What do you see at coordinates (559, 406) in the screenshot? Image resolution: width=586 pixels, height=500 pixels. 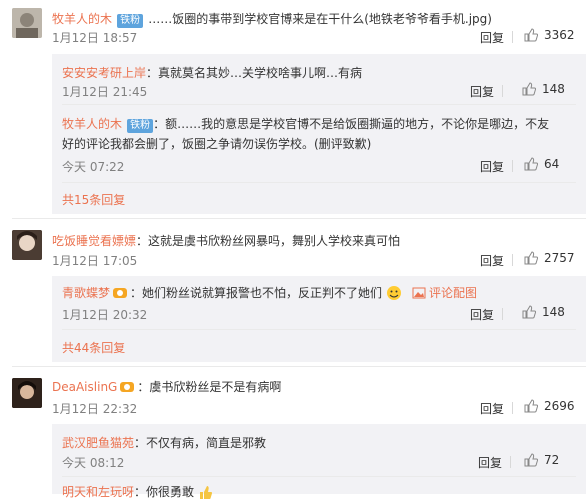 I see `like-count: 2696` at bounding box center [559, 406].